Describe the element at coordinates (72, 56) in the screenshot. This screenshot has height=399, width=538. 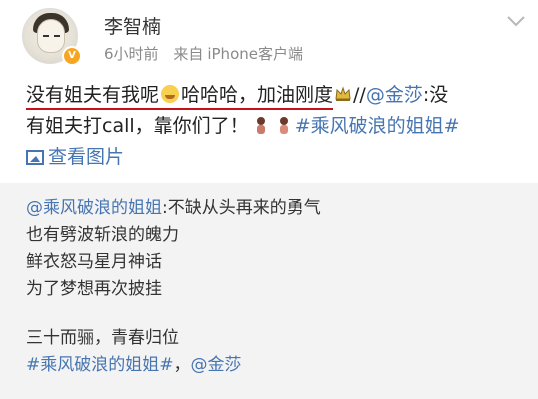
I see `verified-badge-icon: V` at that location.